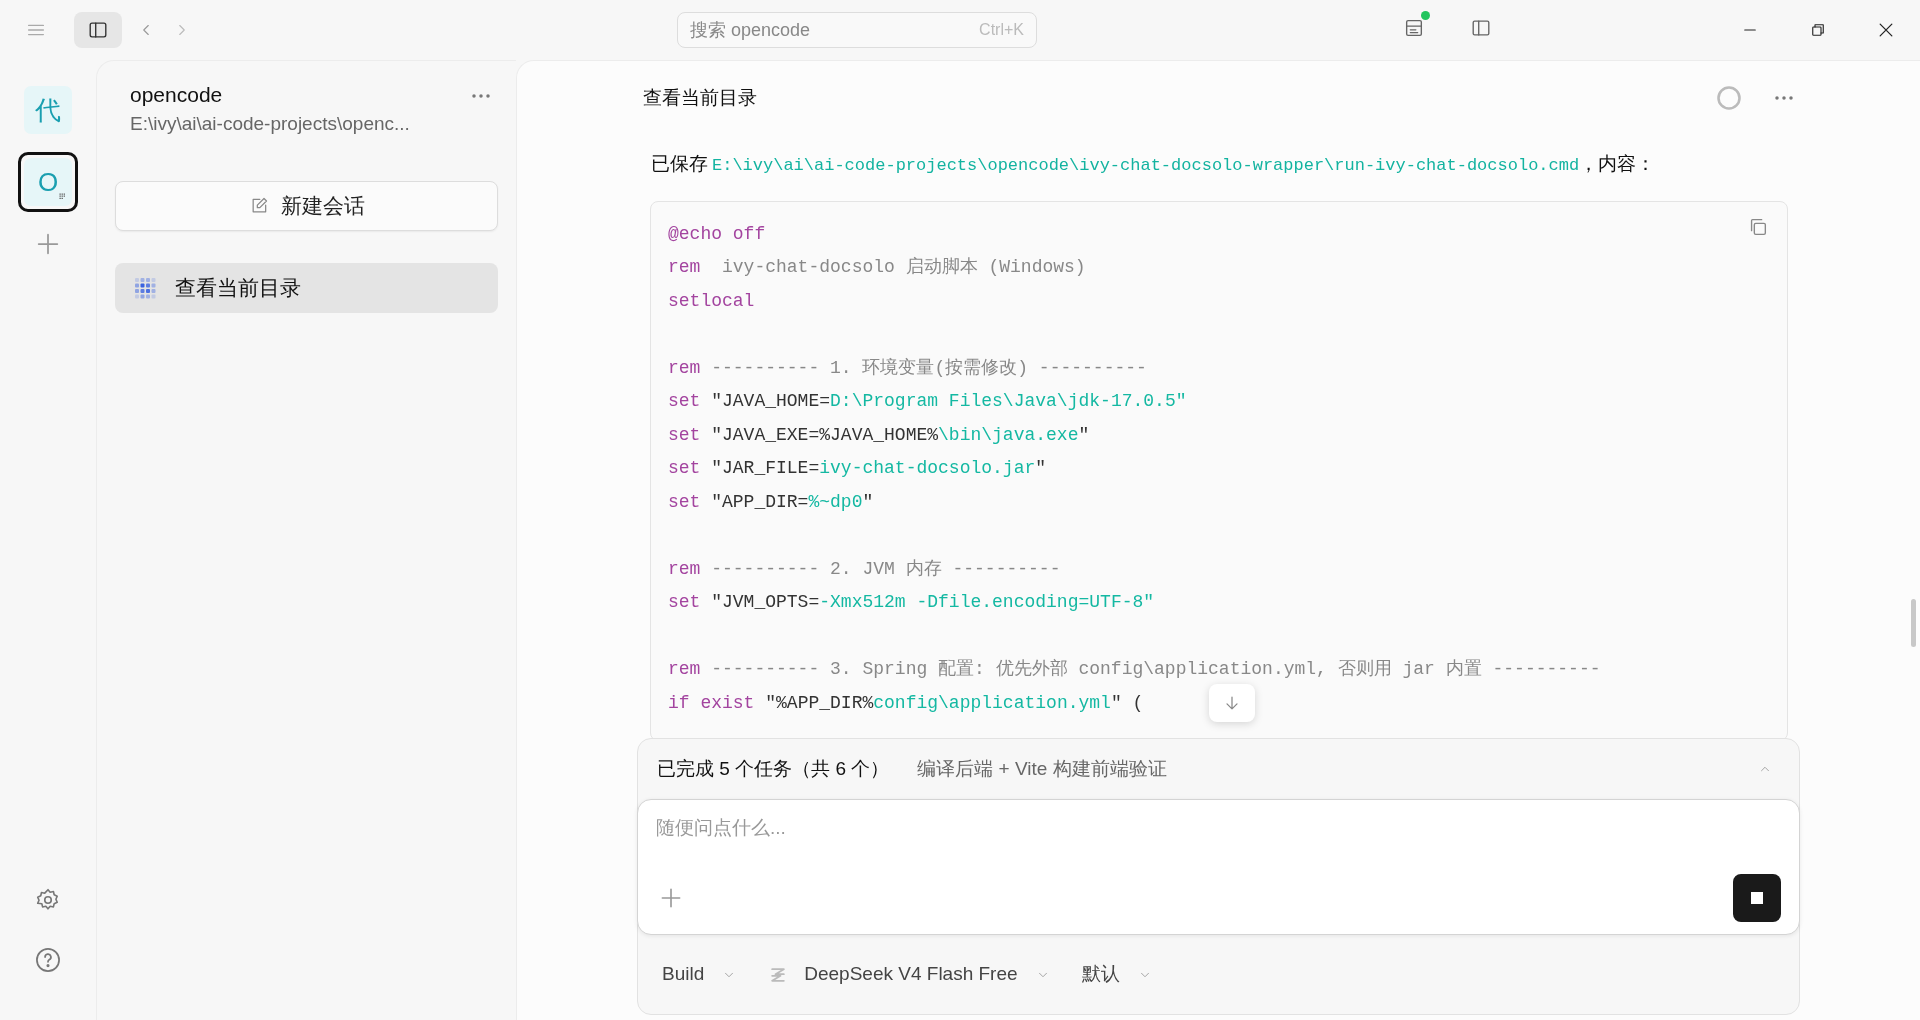 The width and height of the screenshot is (1920, 1020). Describe the element at coordinates (1134, 669) in the screenshot. I see `code-line: rem ---------- 3. Spring 配置: 优先外部 config\application.yml, 否则用 jar 内置 ----------` at that location.